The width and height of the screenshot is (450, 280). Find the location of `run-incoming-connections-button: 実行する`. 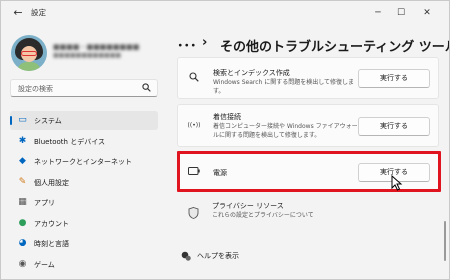

run-incoming-connections-button: 実行する is located at coordinates (394, 126).